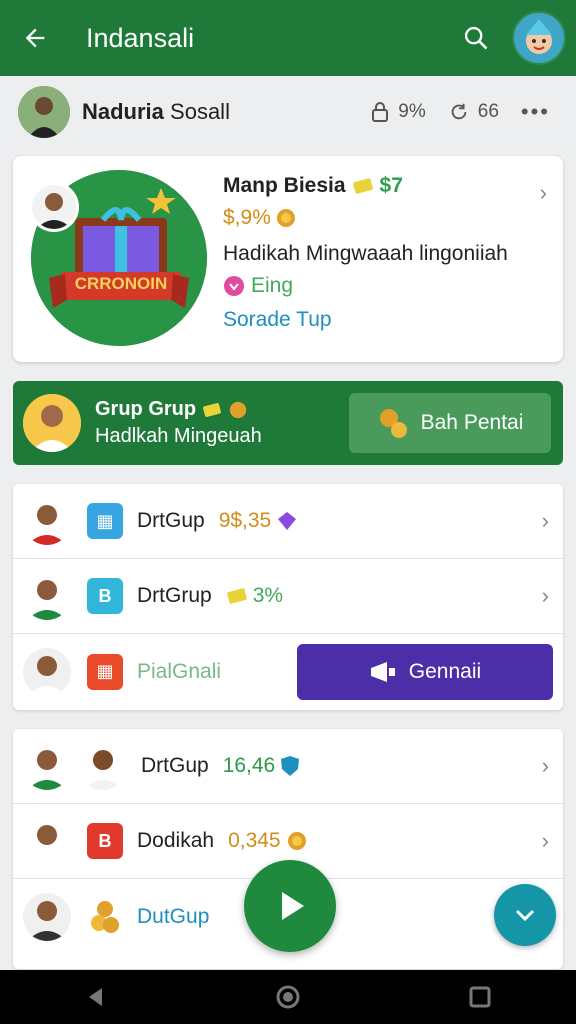 Image resolution: width=576 pixels, height=1024 pixels. What do you see at coordinates (288, 112) in the screenshot?
I see `user-row: Naduria Sosall 9% 66 •••` at bounding box center [288, 112].